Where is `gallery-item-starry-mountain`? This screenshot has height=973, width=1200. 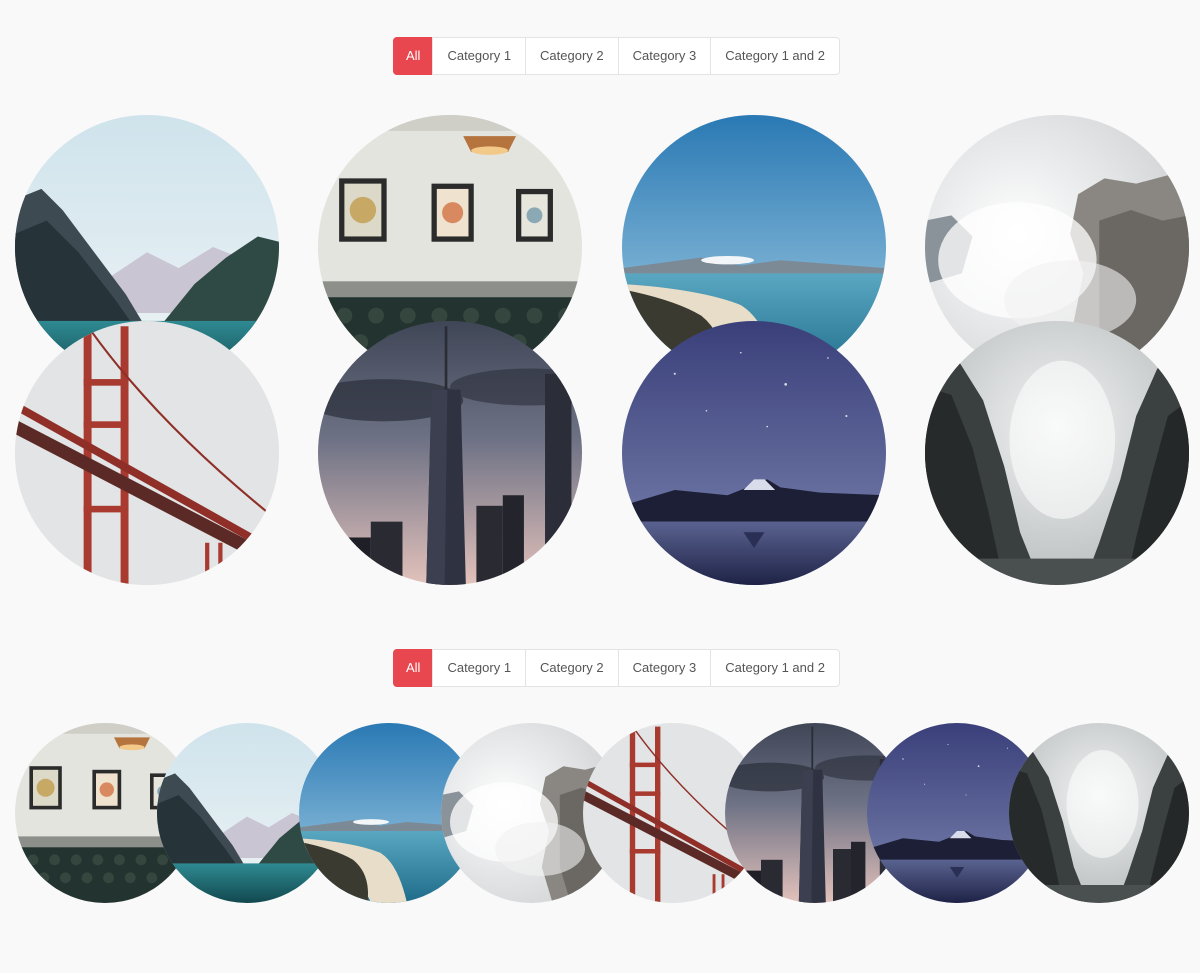
gallery-item-starry-mountain is located at coordinates (754, 453).